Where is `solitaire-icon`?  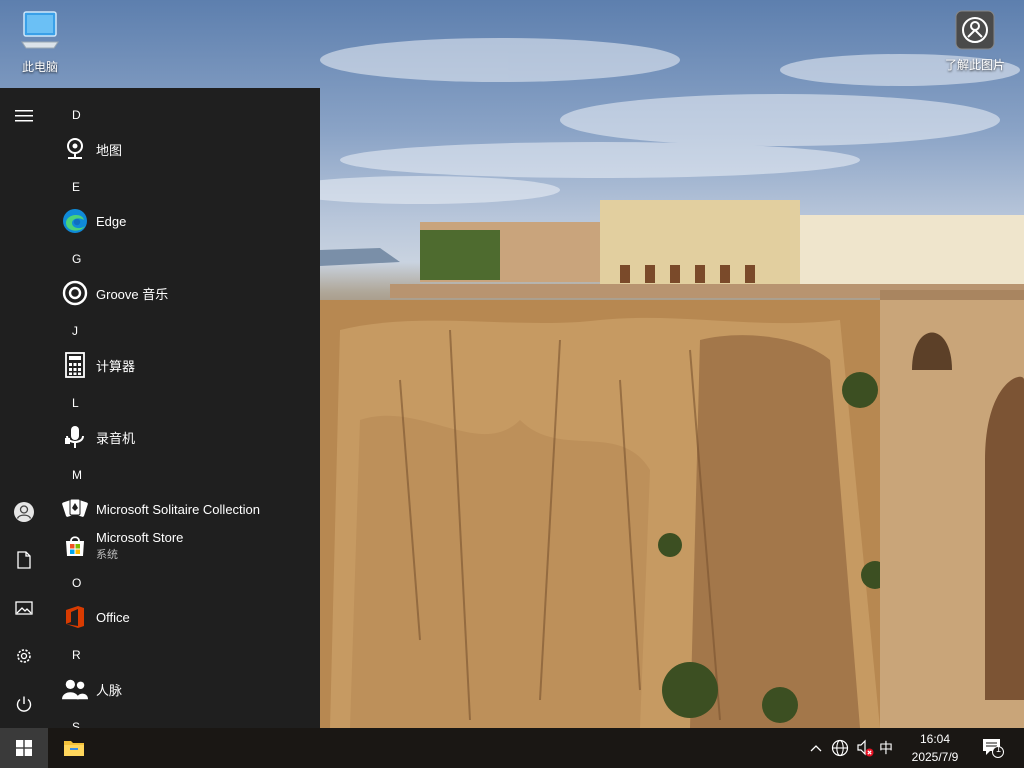 solitaire-icon is located at coordinates (75, 507).